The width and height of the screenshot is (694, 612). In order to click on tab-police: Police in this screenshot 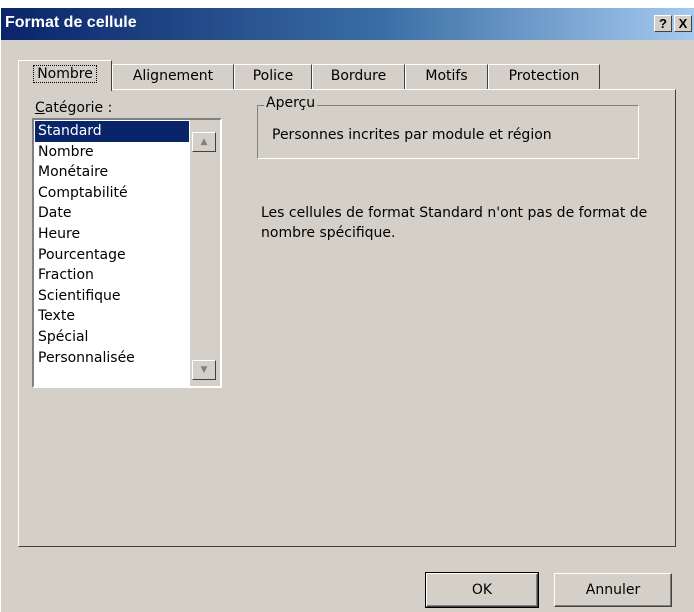, I will do `click(273, 76)`.